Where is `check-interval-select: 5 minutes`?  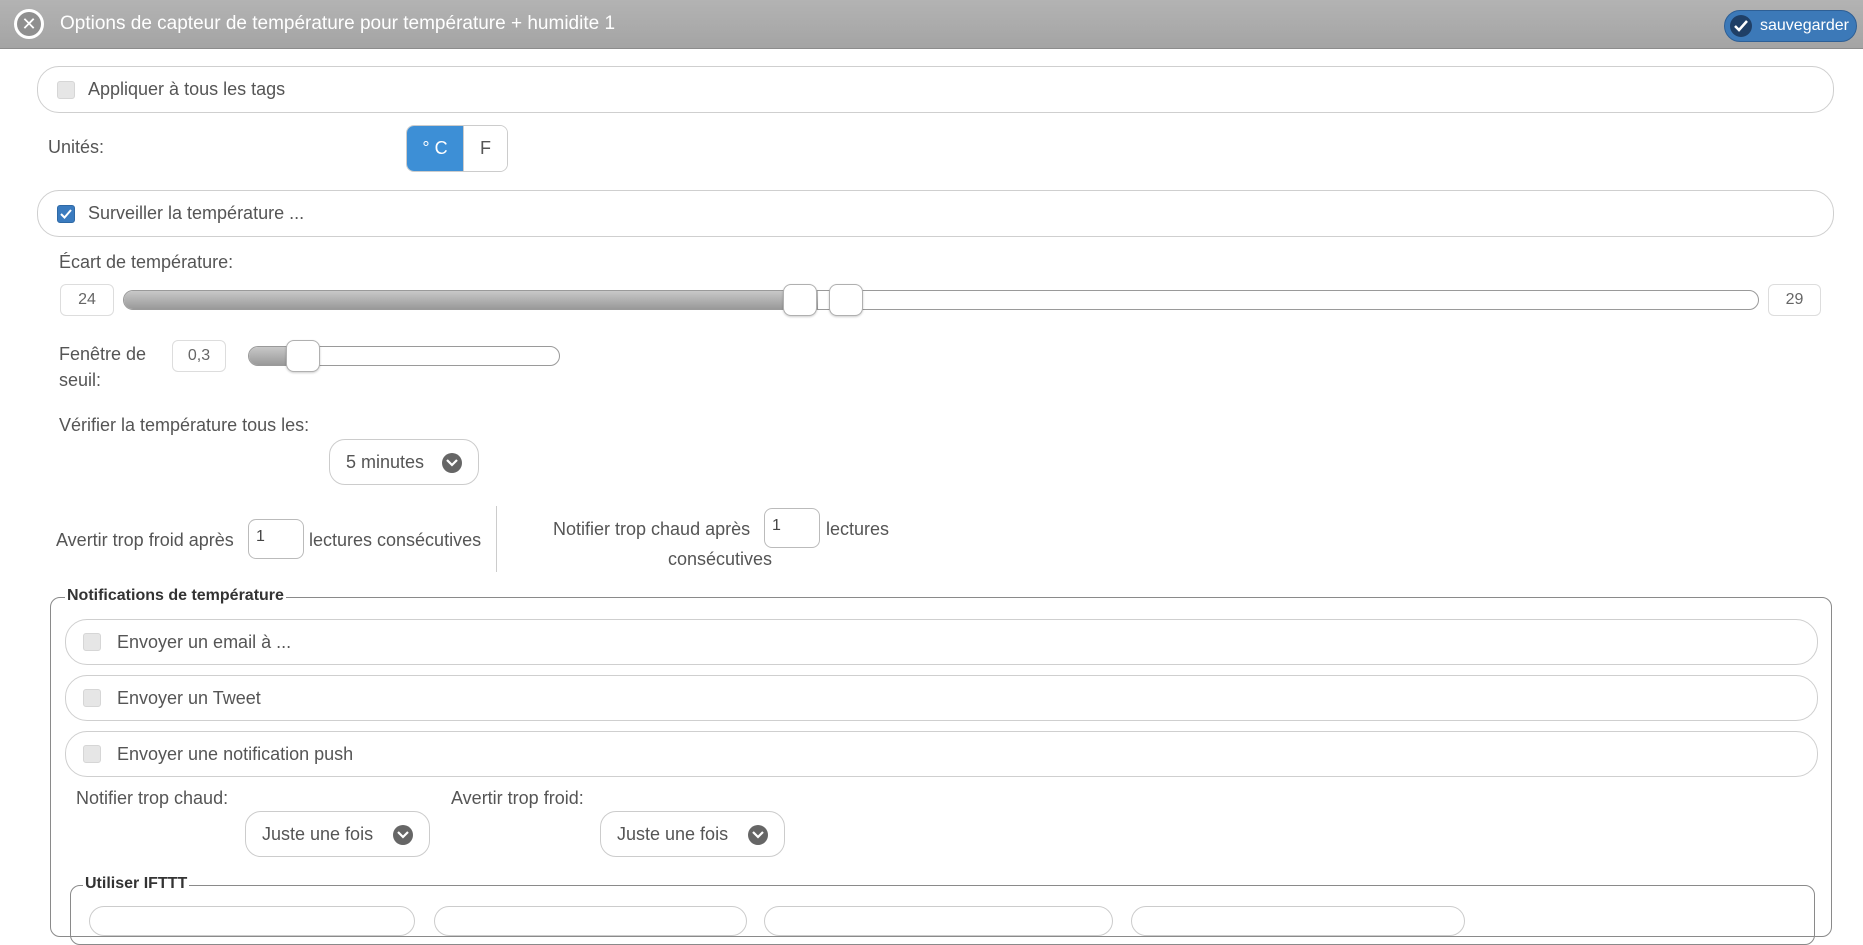 check-interval-select: 5 minutes is located at coordinates (404, 462).